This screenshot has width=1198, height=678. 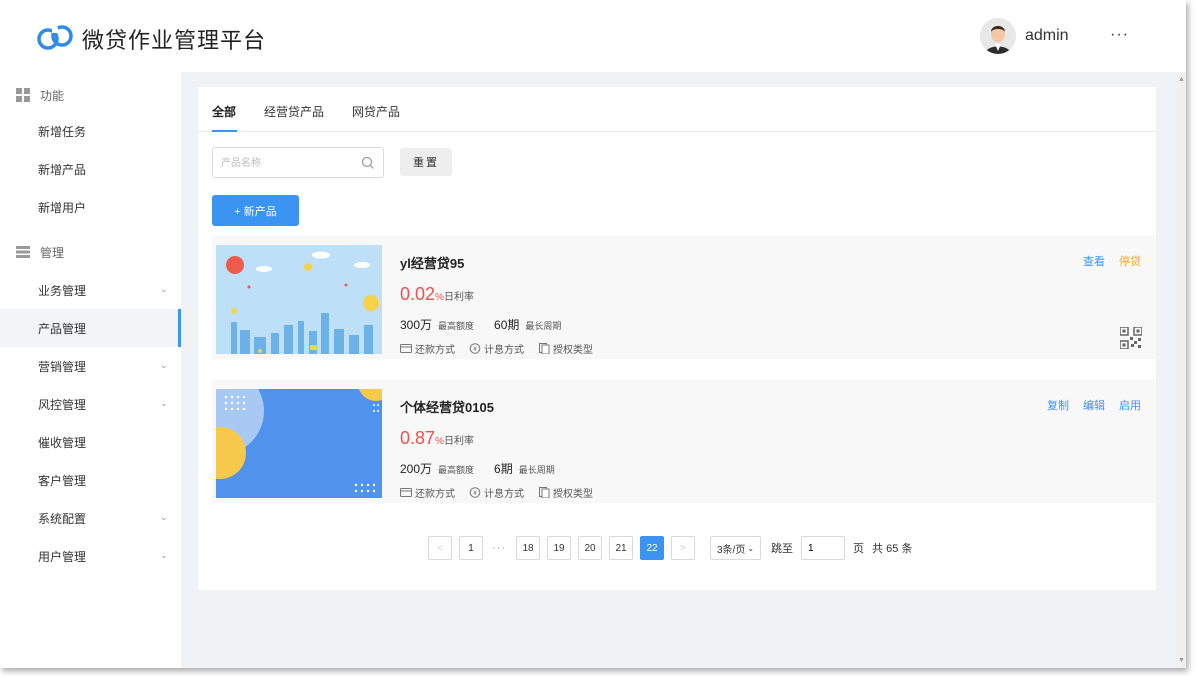 What do you see at coordinates (368, 163) in the screenshot?
I see `search-icon` at bounding box center [368, 163].